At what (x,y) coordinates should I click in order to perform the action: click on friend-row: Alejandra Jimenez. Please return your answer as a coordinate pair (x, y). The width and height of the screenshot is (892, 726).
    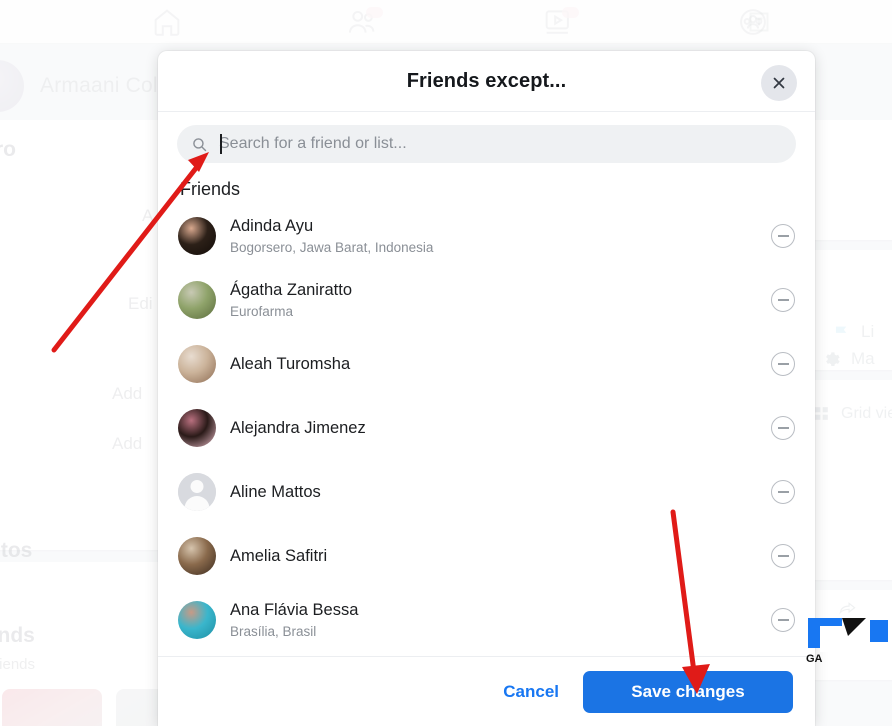
    Looking at the image, I should click on (486, 428).